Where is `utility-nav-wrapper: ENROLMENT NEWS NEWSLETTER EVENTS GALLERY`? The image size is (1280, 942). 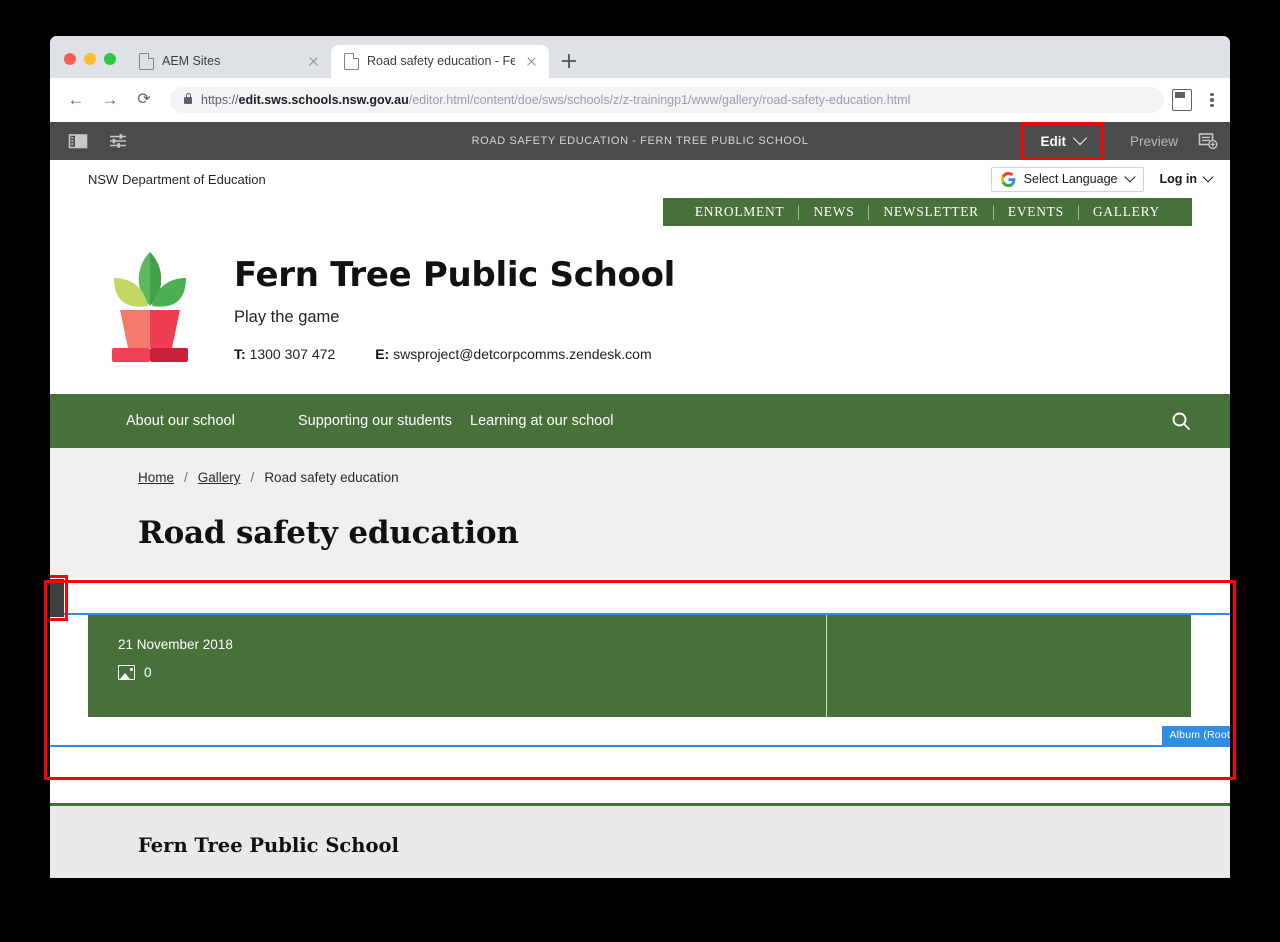
utility-nav-wrapper: ENROLMENT NEWS NEWSLETTER EVENTS GALLERY is located at coordinates (640, 212).